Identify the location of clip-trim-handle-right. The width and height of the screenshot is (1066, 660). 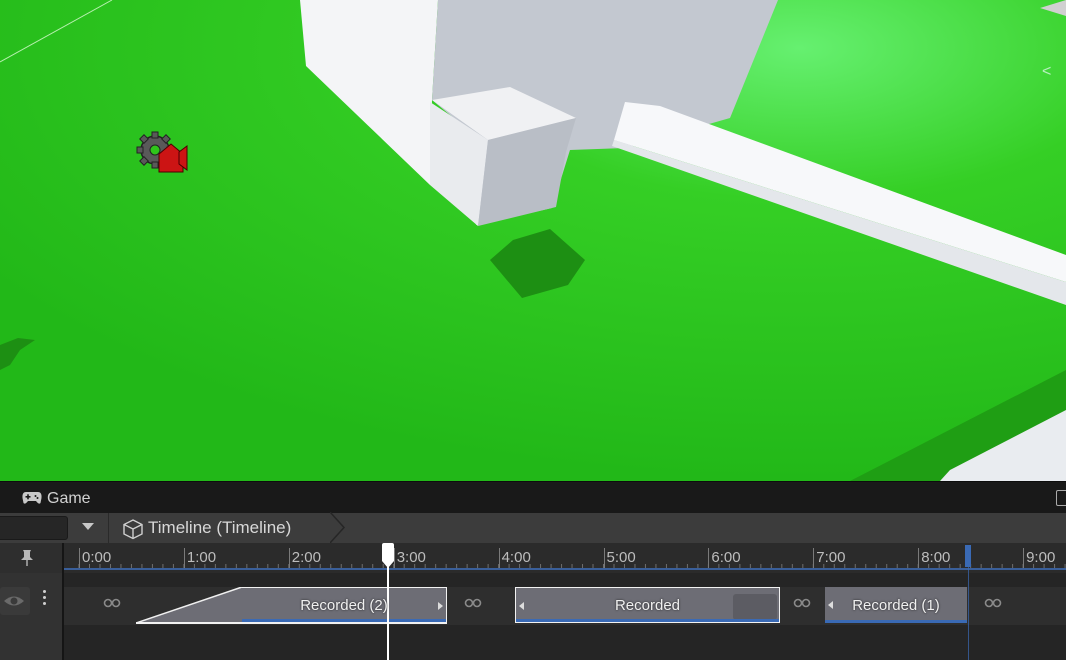
(440, 606).